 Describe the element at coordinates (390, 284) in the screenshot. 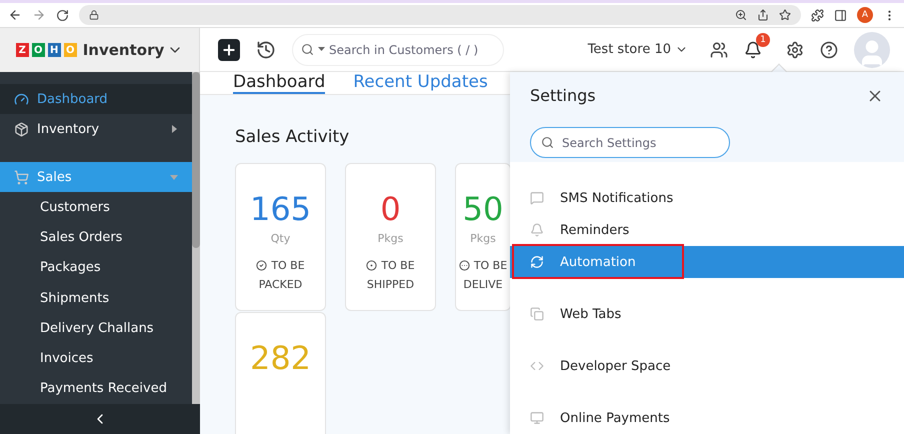

I see `stat-label: SHIPPED` at that location.